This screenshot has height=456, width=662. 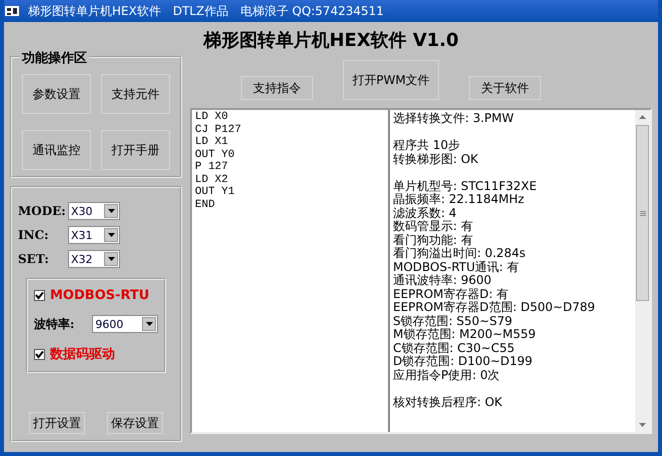 What do you see at coordinates (456, 267) in the screenshot?
I see `log-line: MODBOS-RTU通讯: 有` at bounding box center [456, 267].